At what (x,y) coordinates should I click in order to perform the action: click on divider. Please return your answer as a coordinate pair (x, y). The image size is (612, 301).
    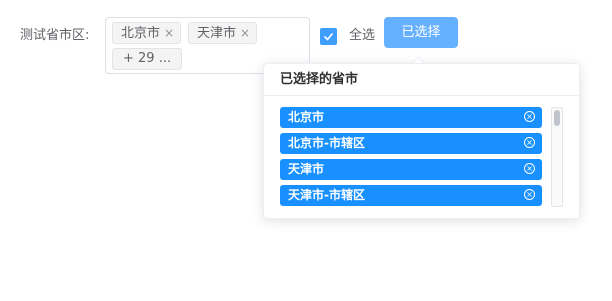
    Looking at the image, I should click on (421, 95).